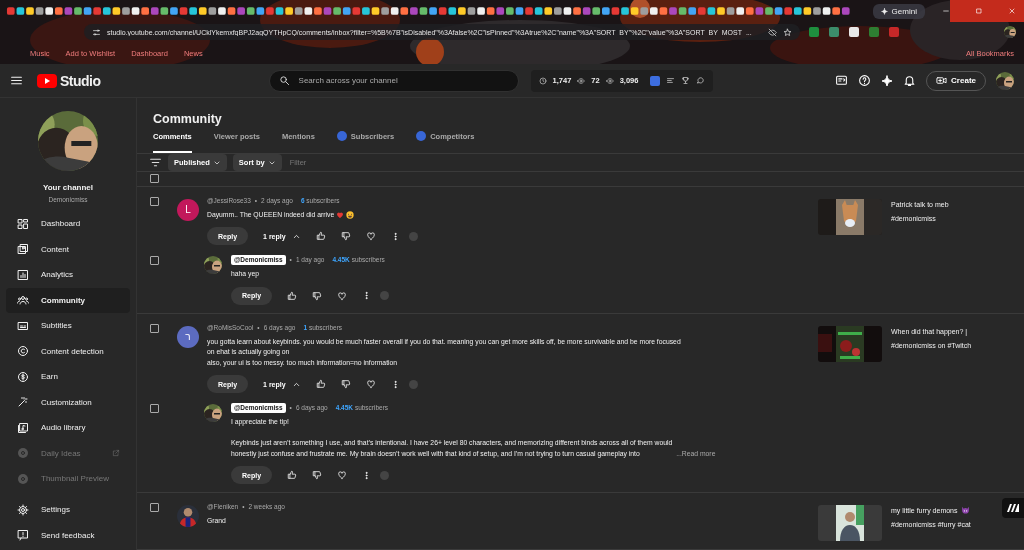  Describe the element at coordinates (68, 510) in the screenshot. I see `sidebar-item: Settings` at that location.